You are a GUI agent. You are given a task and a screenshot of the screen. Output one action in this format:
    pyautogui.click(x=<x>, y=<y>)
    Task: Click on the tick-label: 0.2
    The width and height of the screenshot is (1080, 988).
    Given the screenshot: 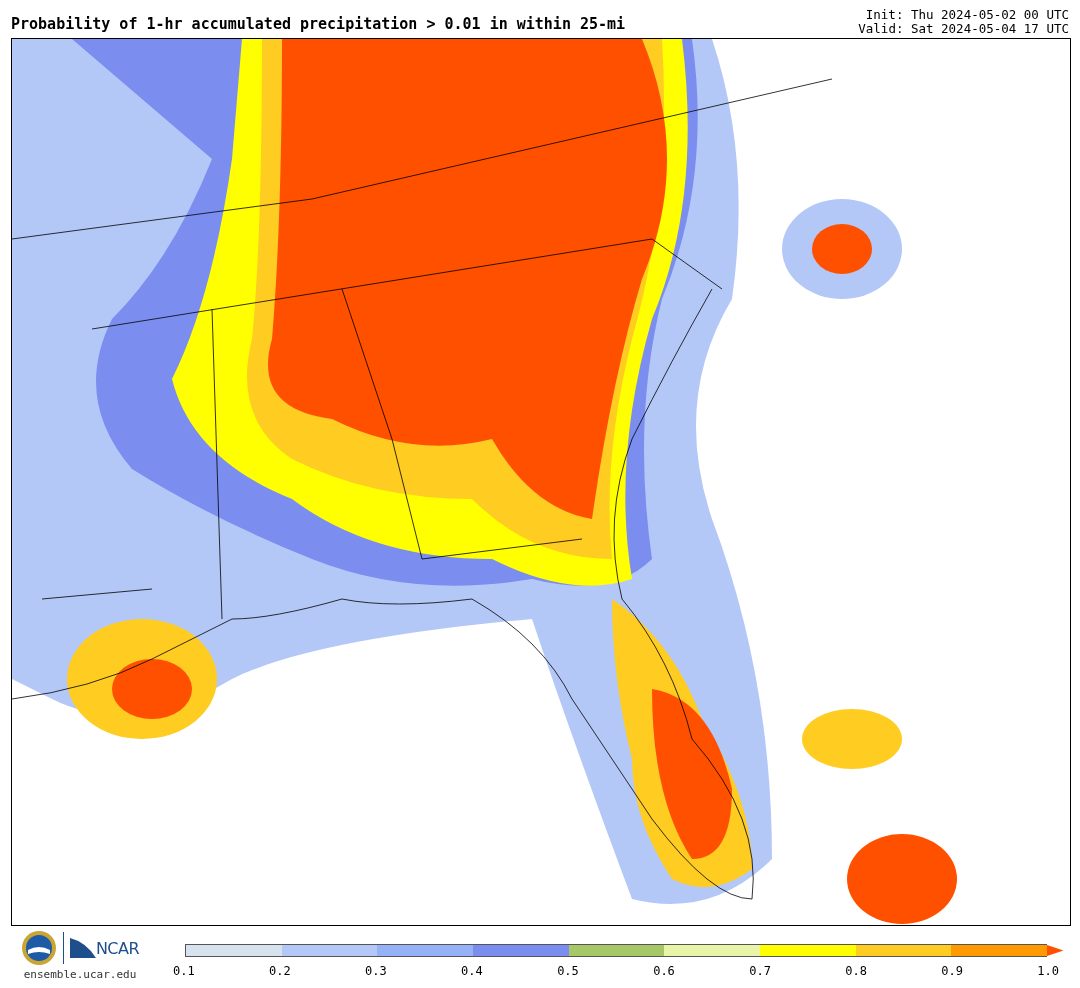 What is the action you would take?
    pyautogui.click(x=280, y=971)
    